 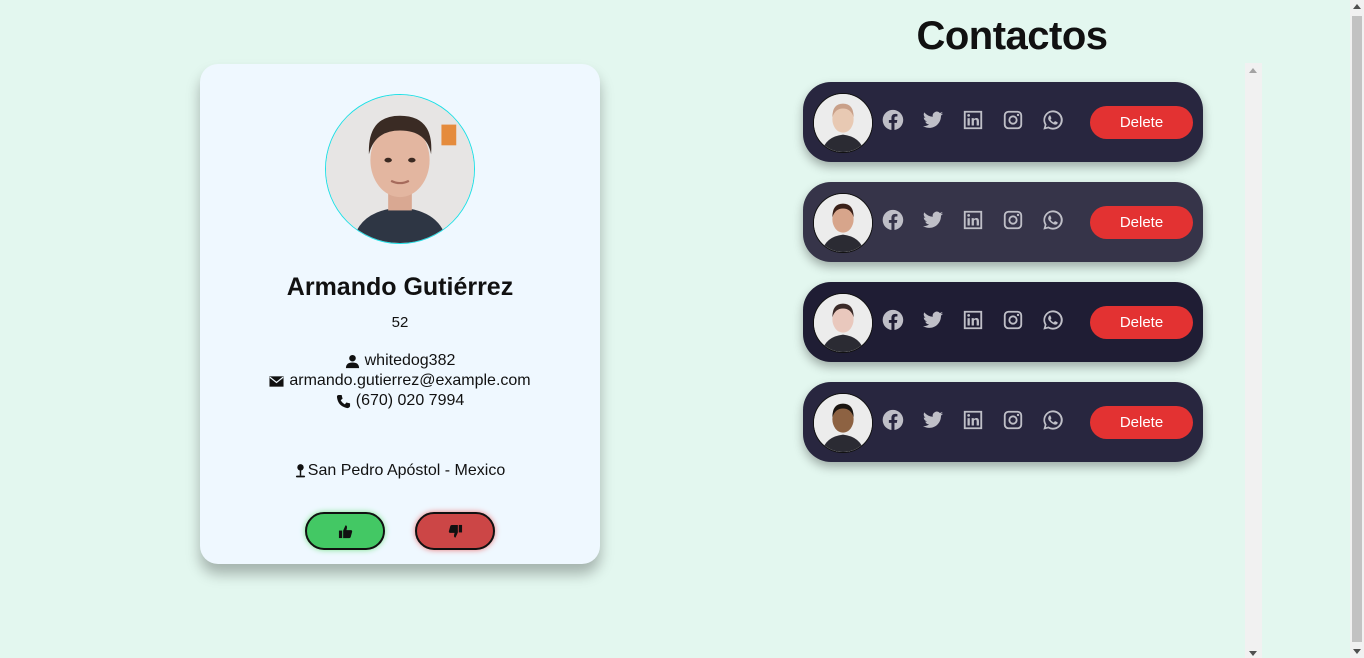 I want to click on page-scroll-up-arrow, so click(x=1357, y=6).